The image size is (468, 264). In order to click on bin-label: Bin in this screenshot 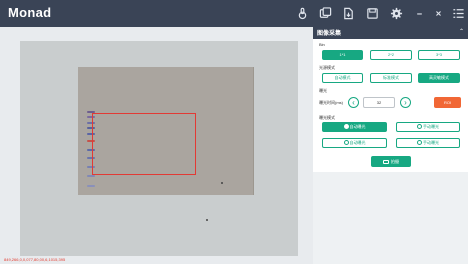, I will do `click(322, 44)`.